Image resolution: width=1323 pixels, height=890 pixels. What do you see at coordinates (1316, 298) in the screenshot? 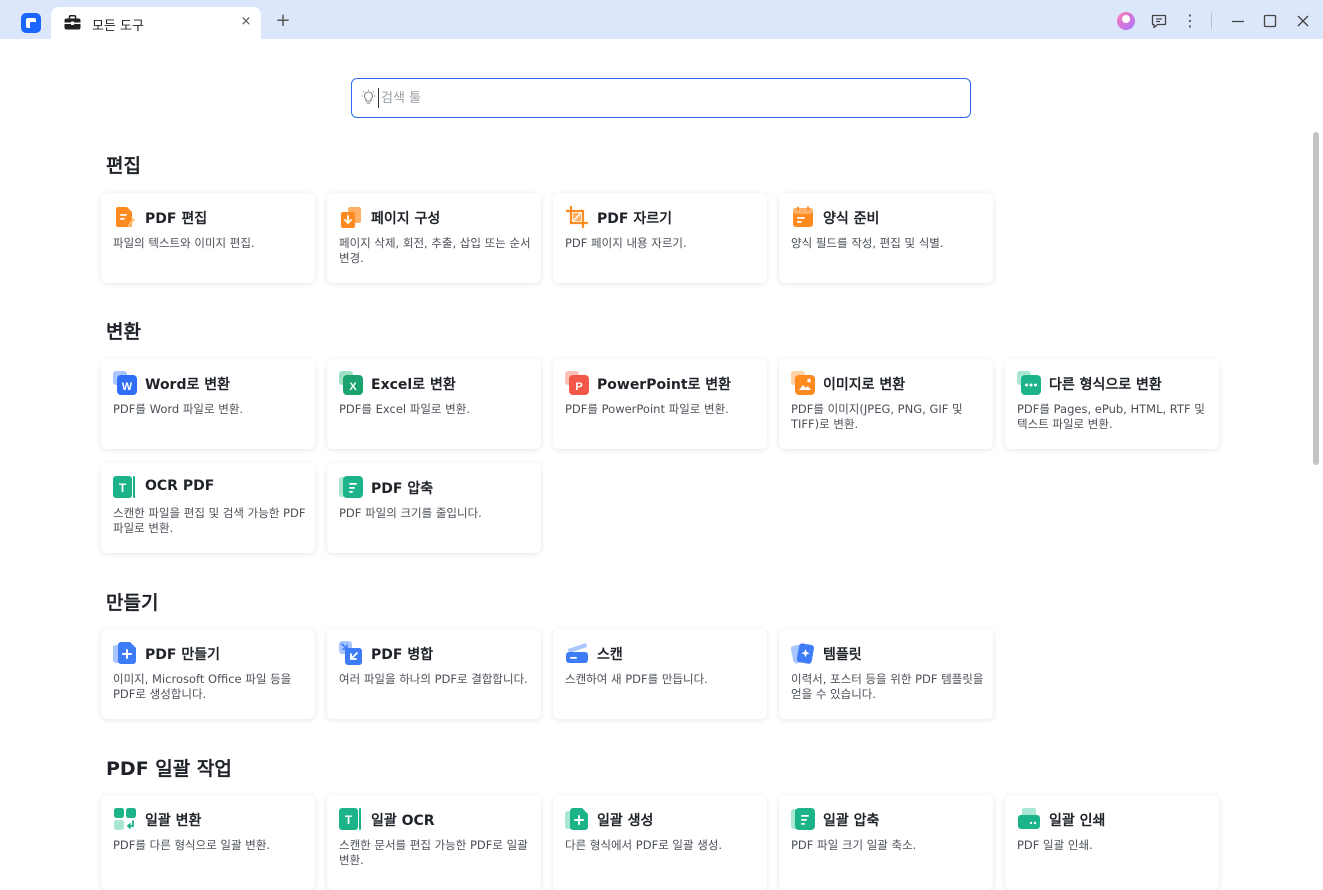
I see `scrollbar` at bounding box center [1316, 298].